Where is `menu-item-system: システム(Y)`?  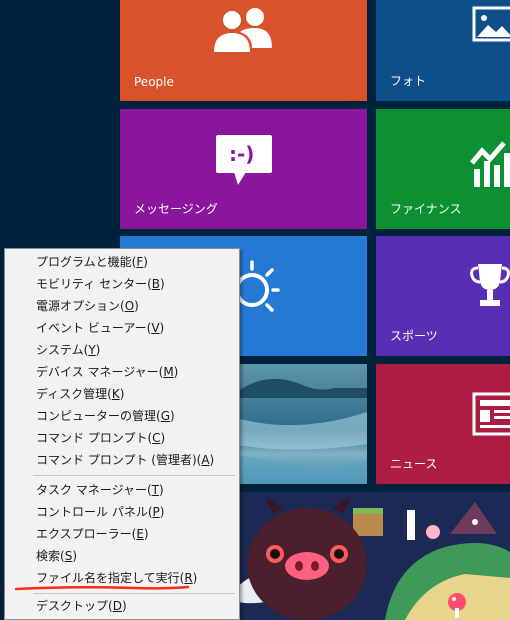
menu-item-system: システム(Y) is located at coordinates (122, 350).